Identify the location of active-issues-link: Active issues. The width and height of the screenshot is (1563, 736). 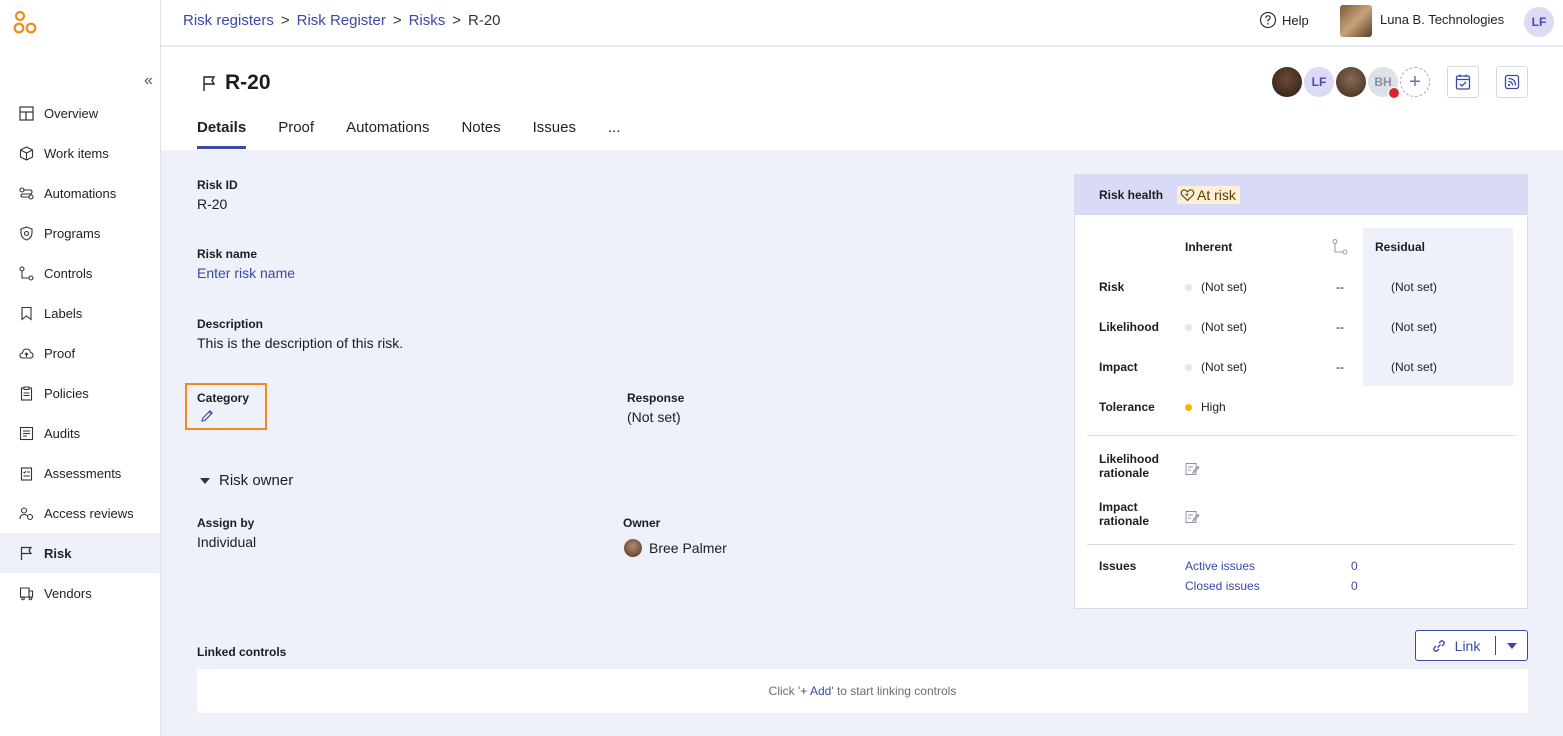
(1220, 566).